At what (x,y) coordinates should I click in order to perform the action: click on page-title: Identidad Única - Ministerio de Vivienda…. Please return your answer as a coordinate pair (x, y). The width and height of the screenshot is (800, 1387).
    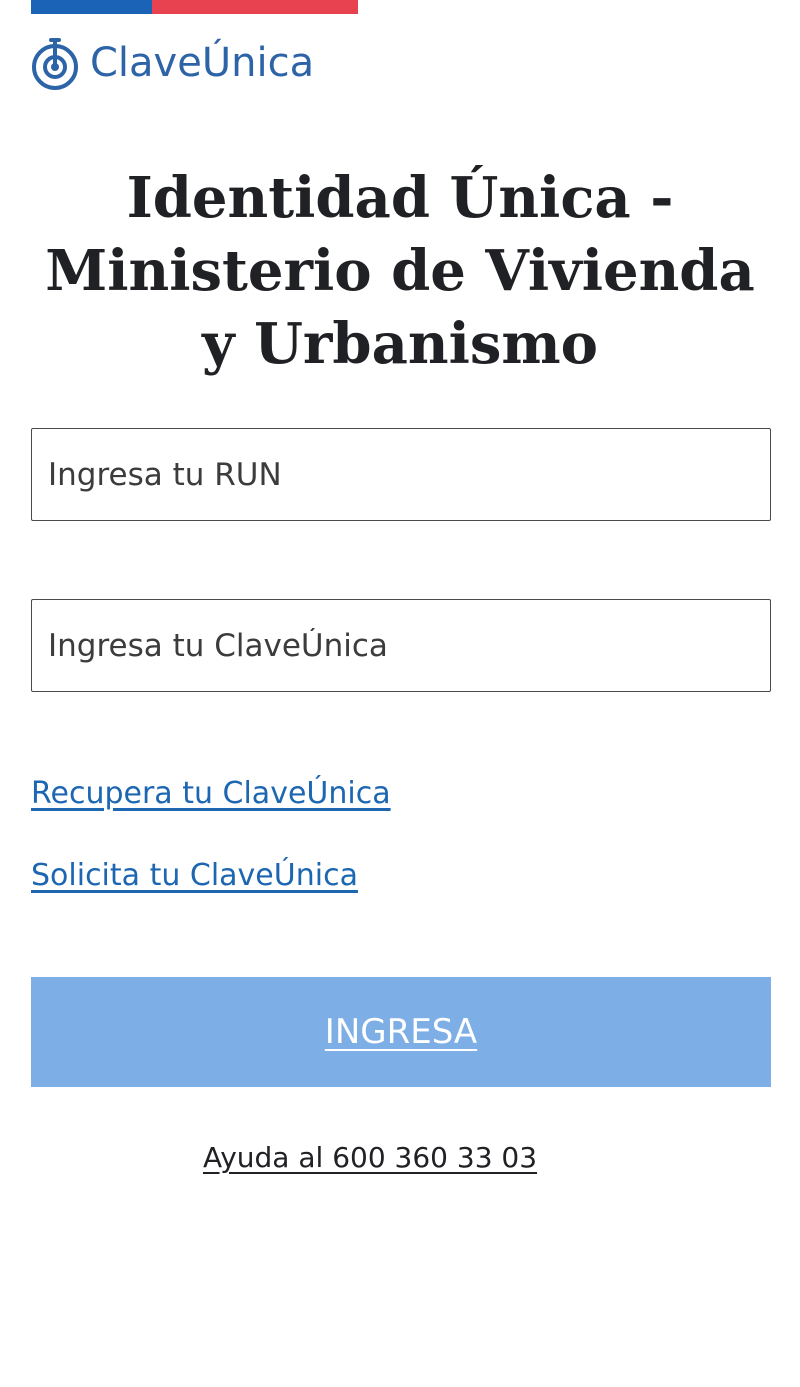
    Looking at the image, I should click on (400, 271).